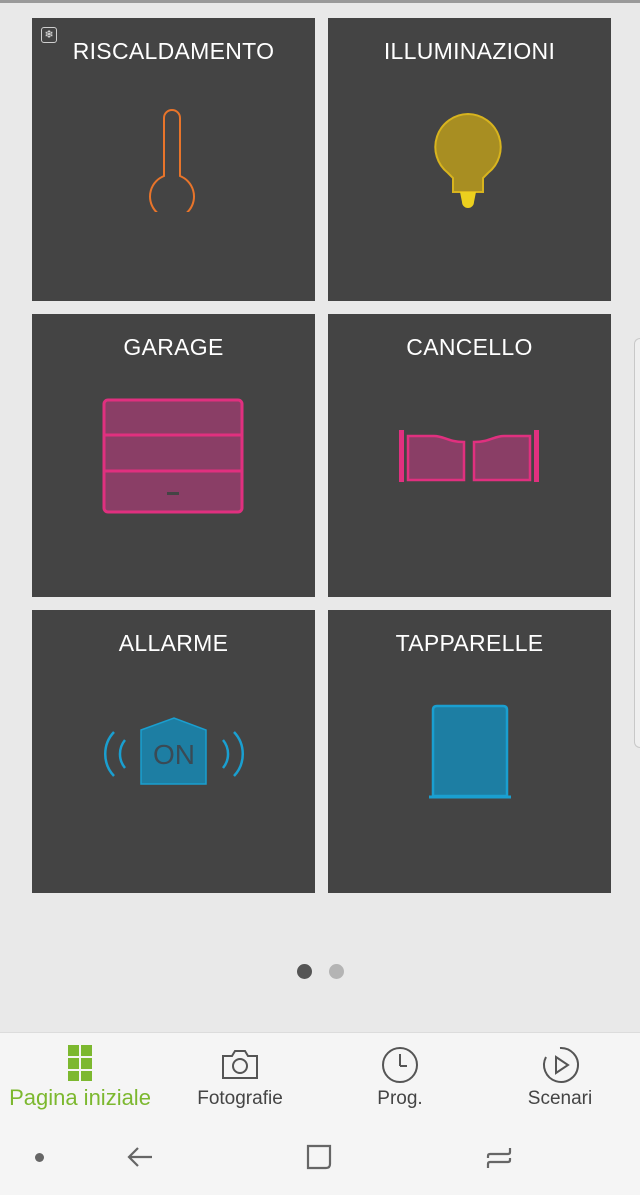 The image size is (640, 1195). Describe the element at coordinates (336, 971) in the screenshot. I see `page-dot-inactive` at that location.